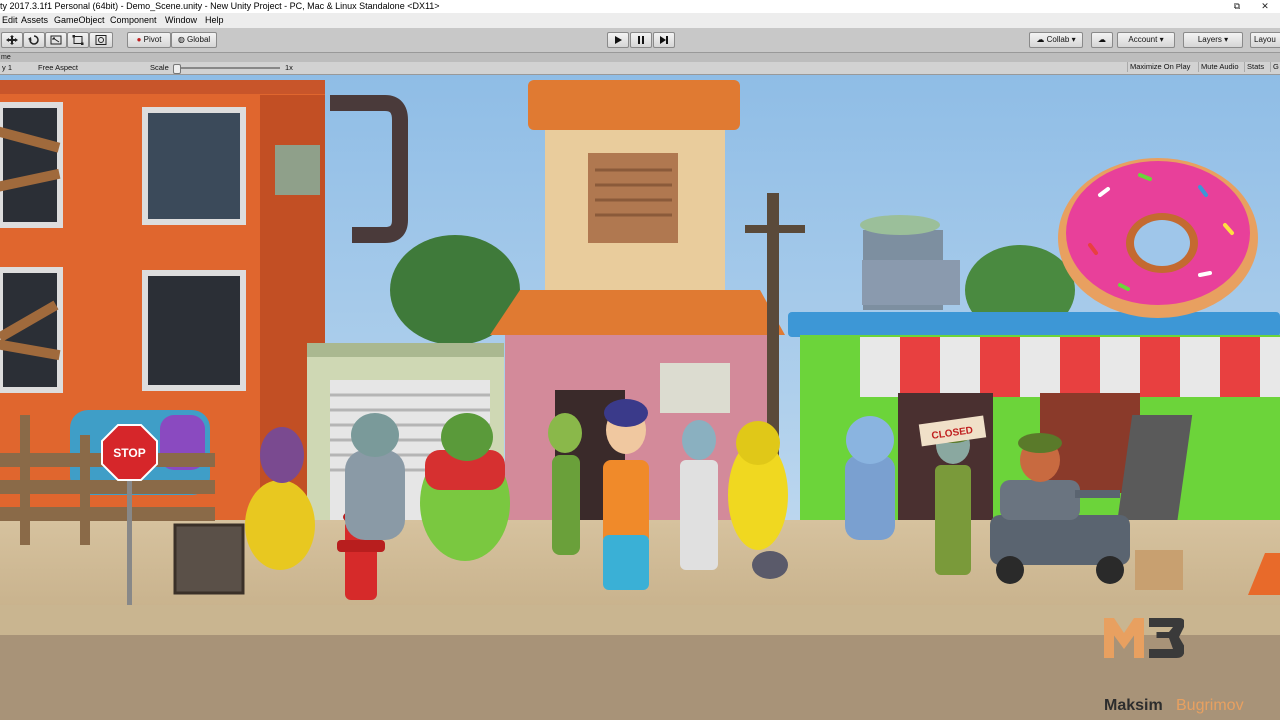 The image size is (1280, 720). What do you see at coordinates (664, 40) in the screenshot?
I see `step-button` at bounding box center [664, 40].